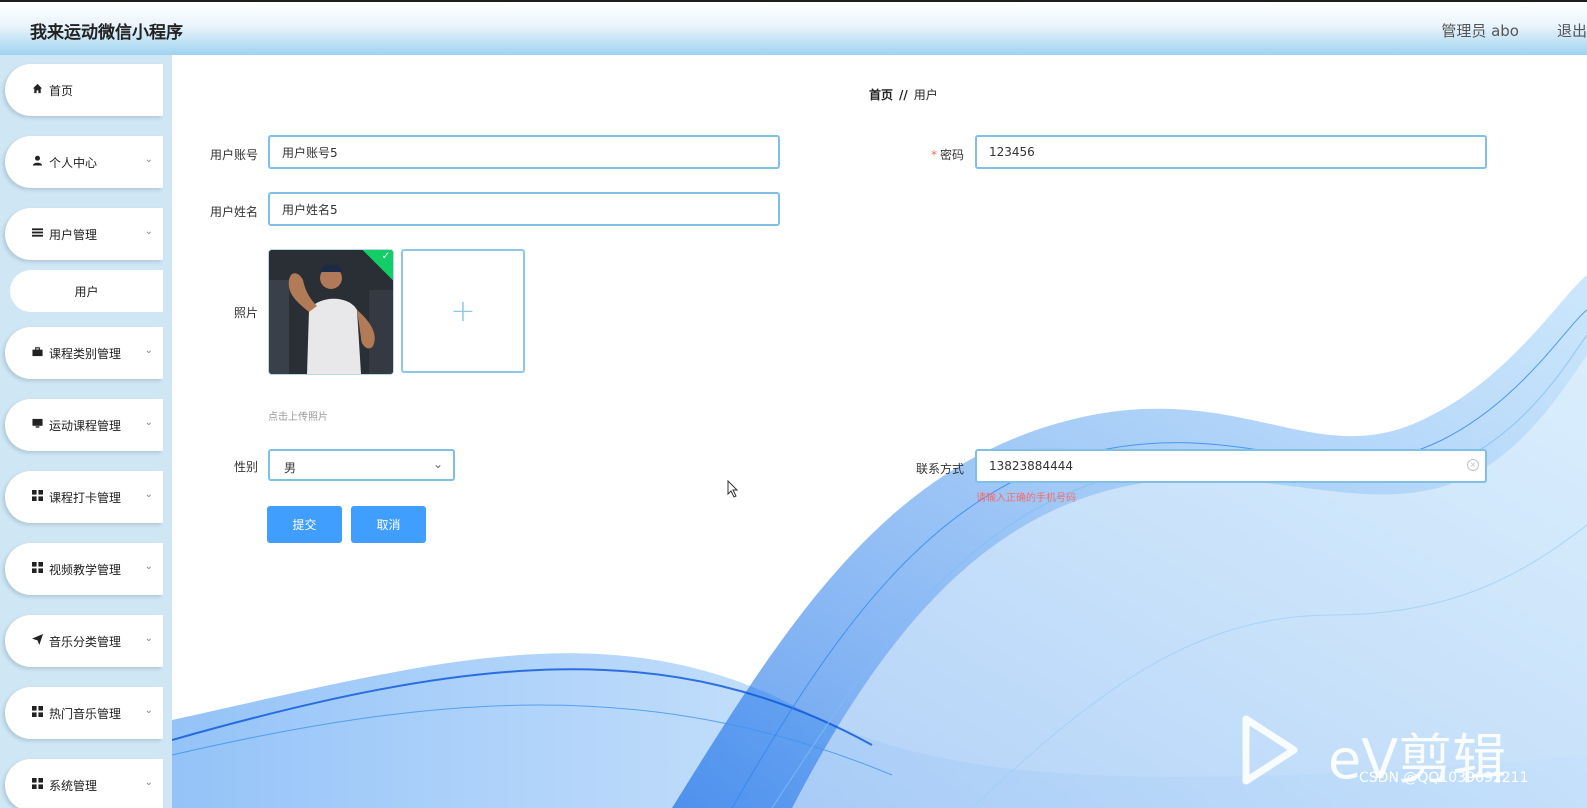 The width and height of the screenshot is (1587, 808). Describe the element at coordinates (1026, 498) in the screenshot. I see `contact-error-message: 请输入正确的手机号码` at that location.